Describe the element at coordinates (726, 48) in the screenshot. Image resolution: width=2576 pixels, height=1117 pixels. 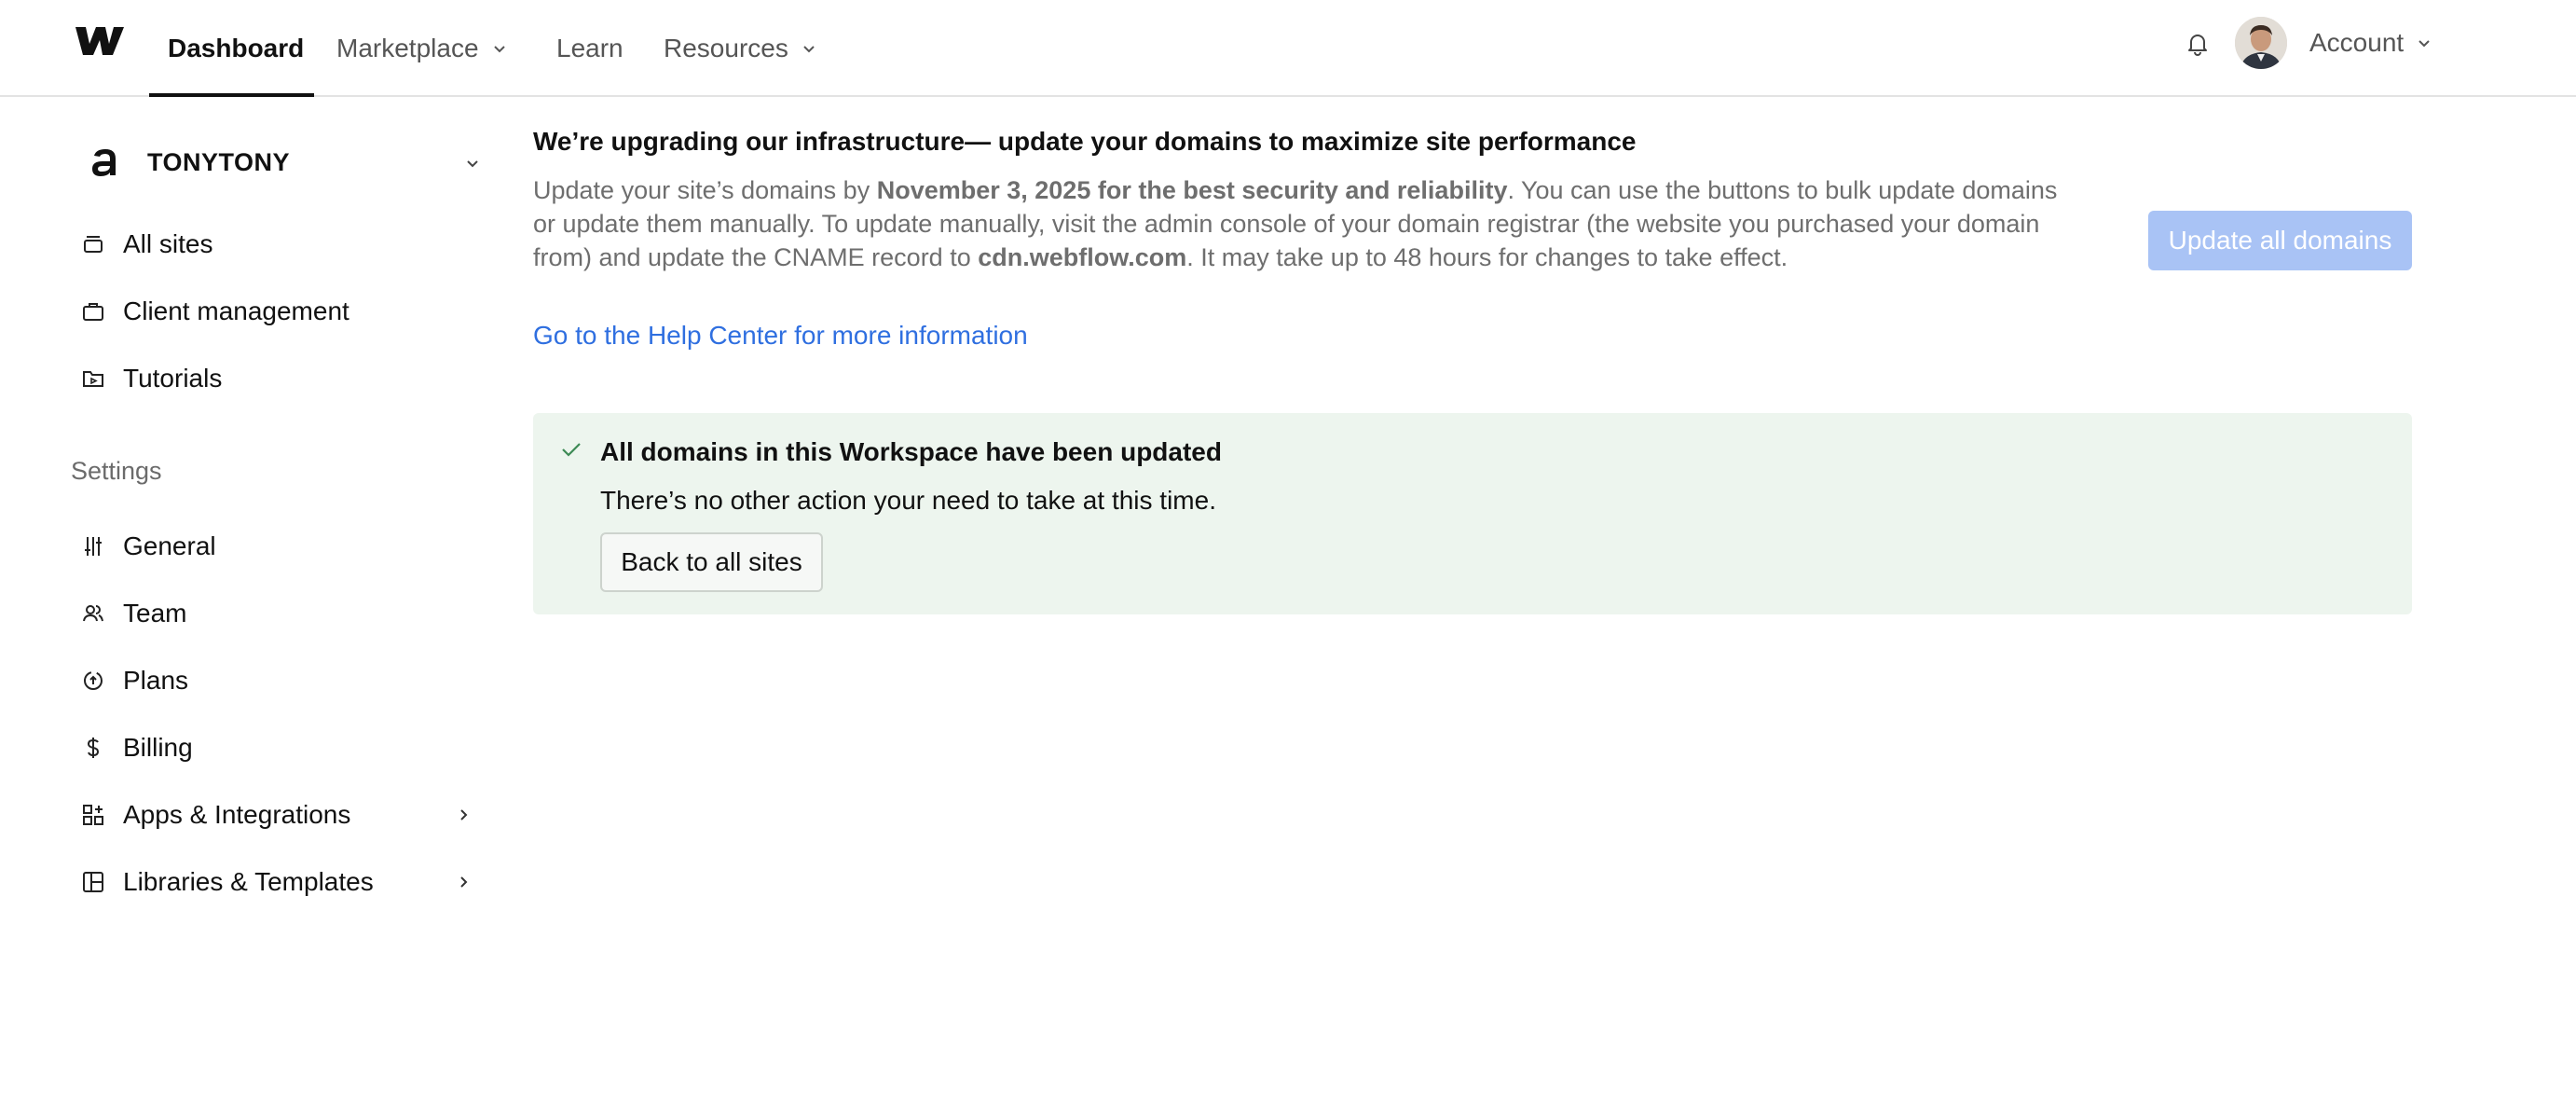
I see `nav-resources-label: Resources` at that location.